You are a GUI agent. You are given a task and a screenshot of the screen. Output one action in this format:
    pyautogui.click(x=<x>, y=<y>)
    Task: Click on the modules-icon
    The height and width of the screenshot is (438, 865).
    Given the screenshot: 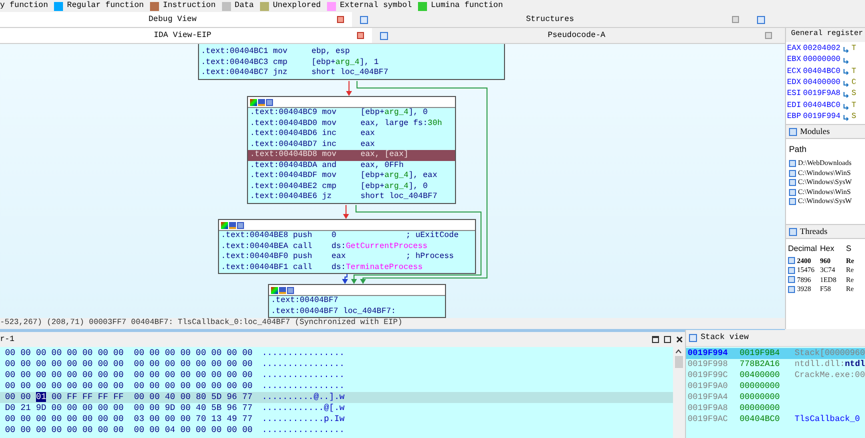 What is the action you would take?
    pyautogui.click(x=793, y=132)
    